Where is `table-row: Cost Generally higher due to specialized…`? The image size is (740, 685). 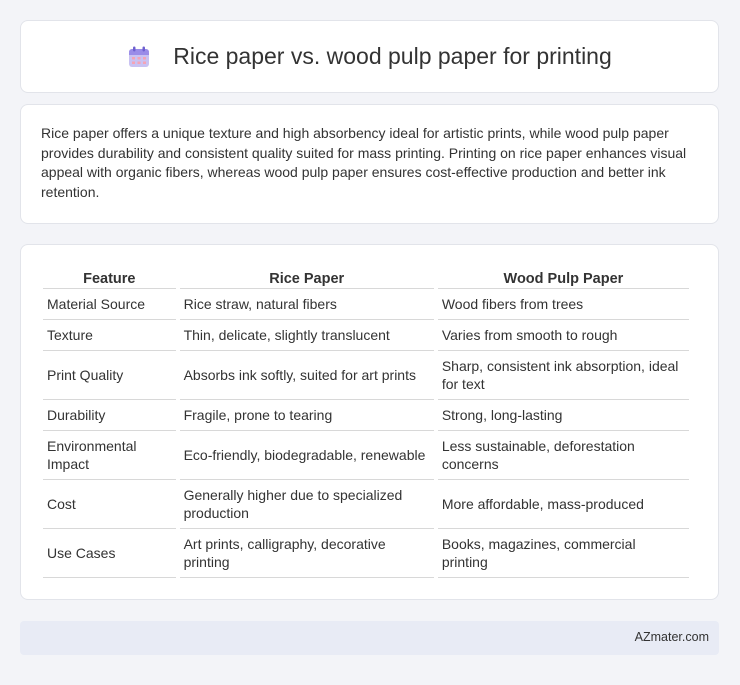
table-row: Cost Generally higher due to specialized… is located at coordinates (366, 504).